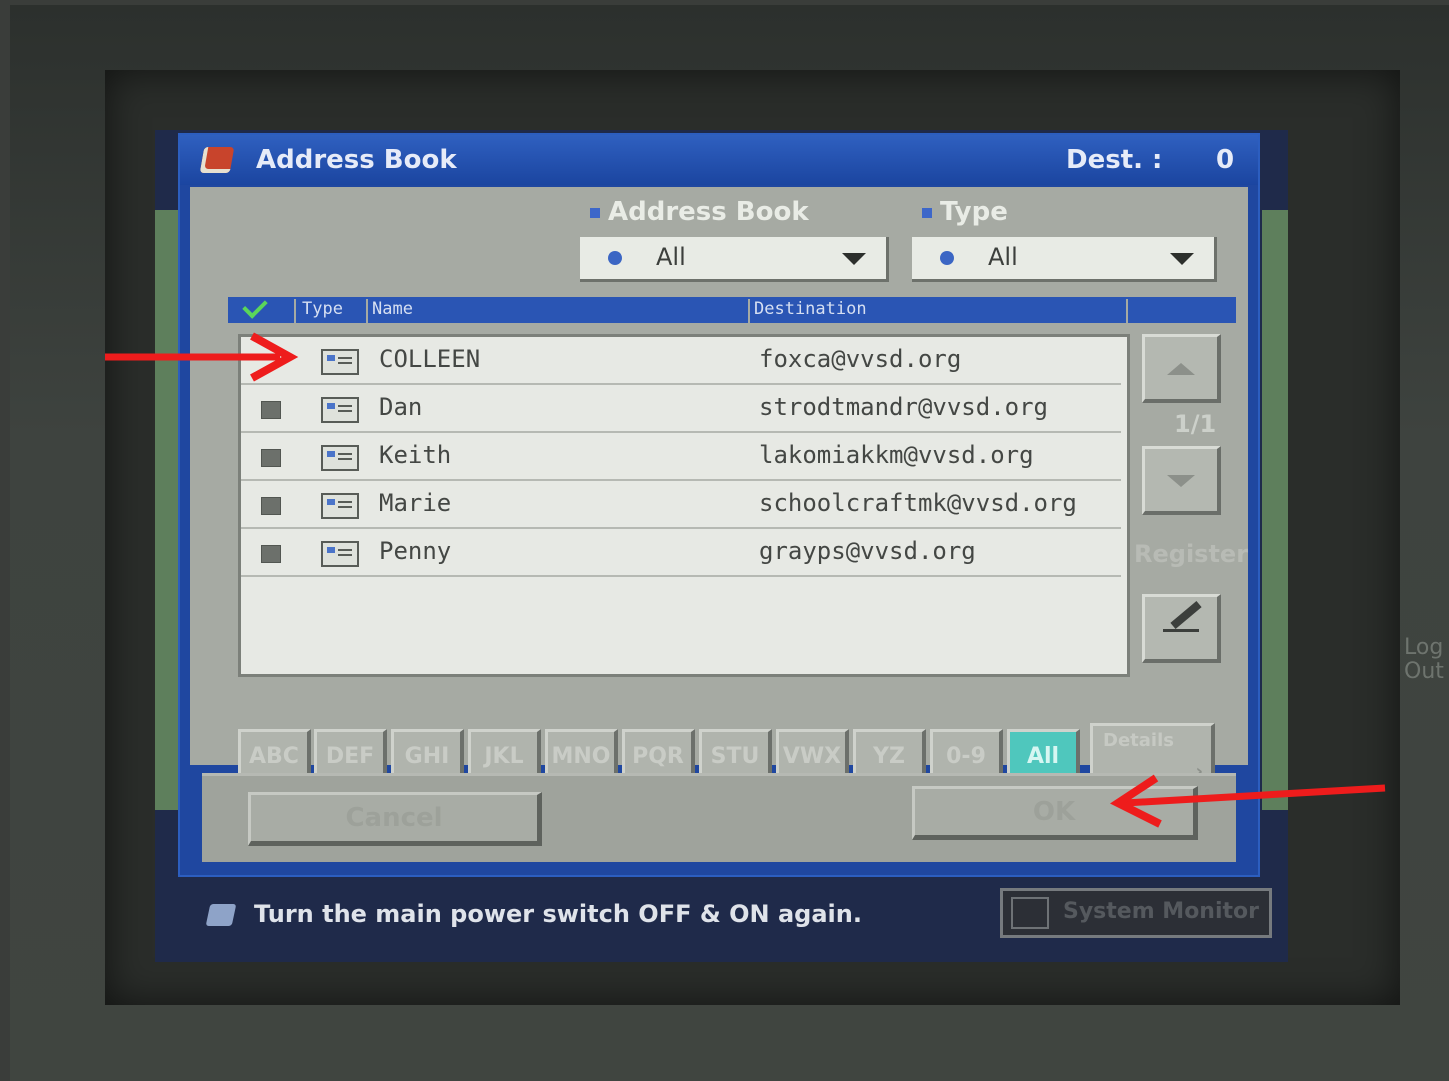  What do you see at coordinates (202, 357) in the screenshot?
I see `annotation-arrow-right` at bounding box center [202, 357].